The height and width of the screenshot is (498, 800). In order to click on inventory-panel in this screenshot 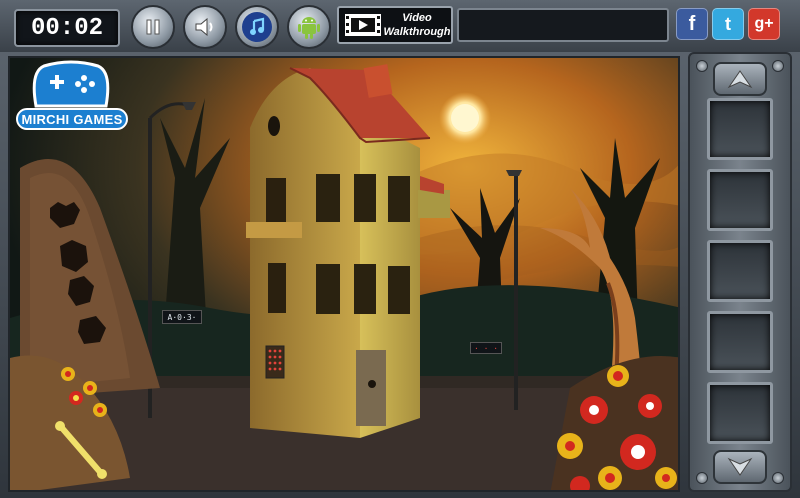, I will do `click(740, 272)`.